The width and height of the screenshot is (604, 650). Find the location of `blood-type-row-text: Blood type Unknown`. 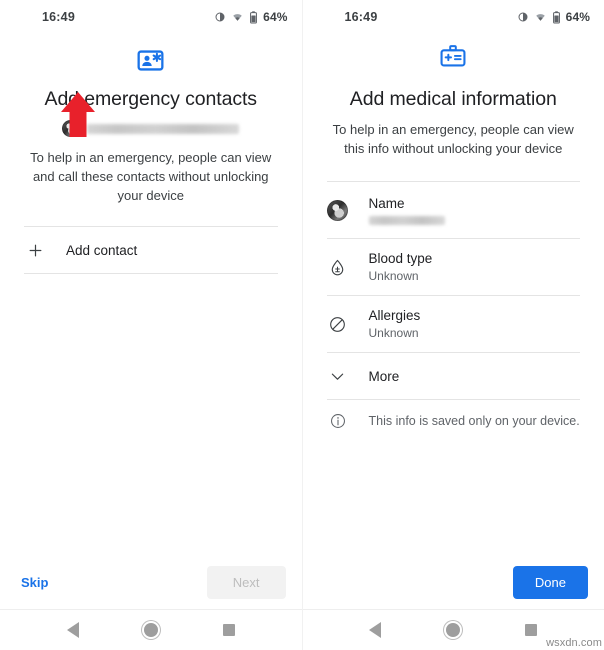

blood-type-row-text: Blood type Unknown is located at coordinates (401, 267).